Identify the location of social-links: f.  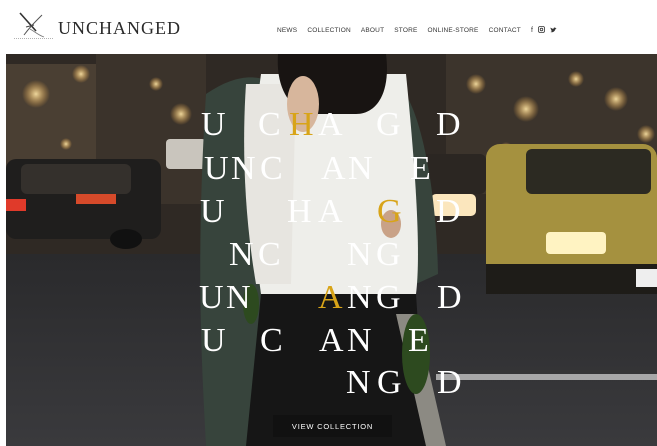
(544, 30).